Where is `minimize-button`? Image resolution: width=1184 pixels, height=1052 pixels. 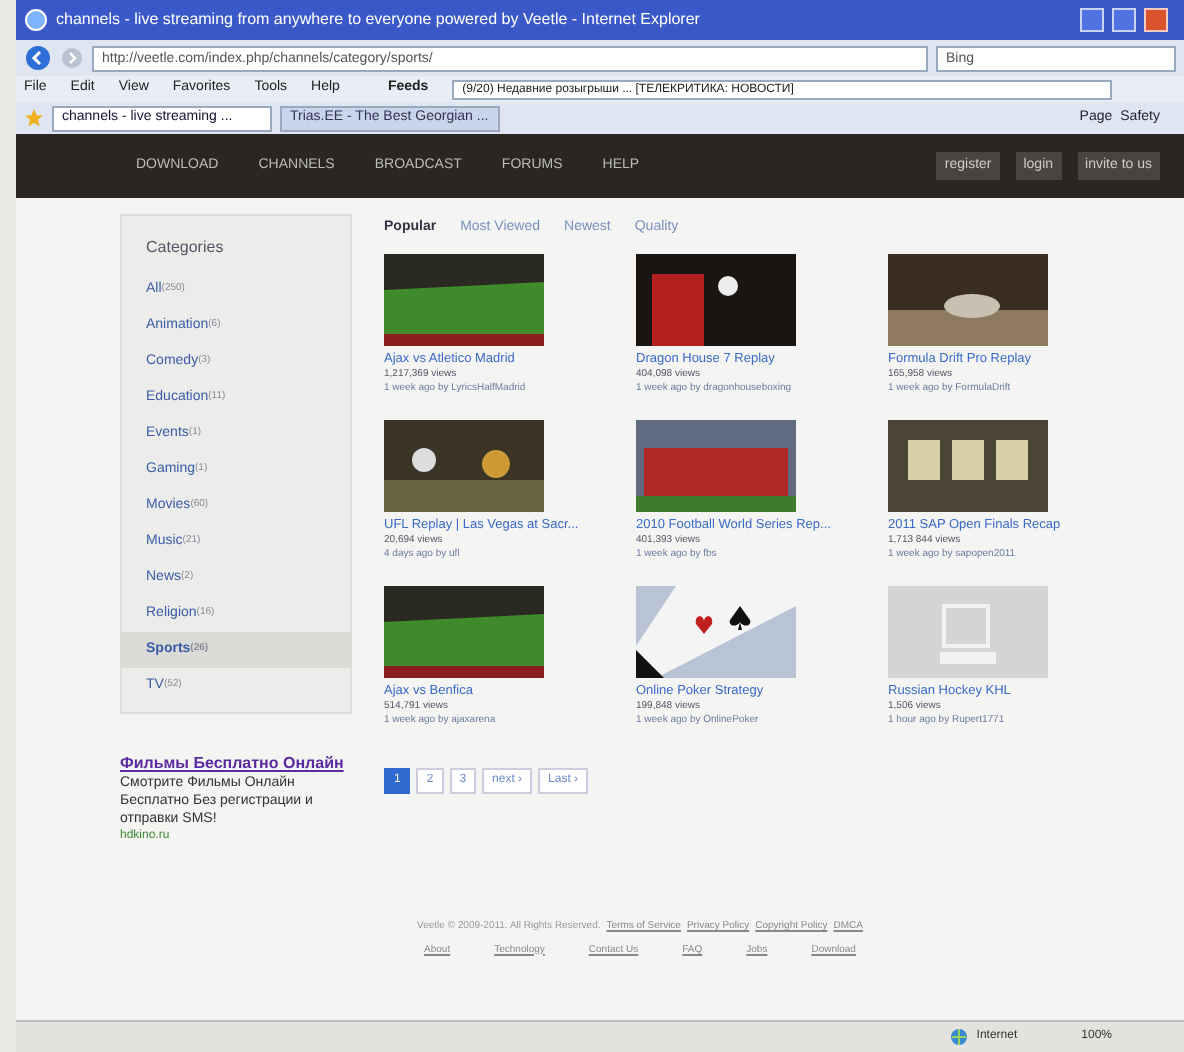 minimize-button is located at coordinates (1092, 20).